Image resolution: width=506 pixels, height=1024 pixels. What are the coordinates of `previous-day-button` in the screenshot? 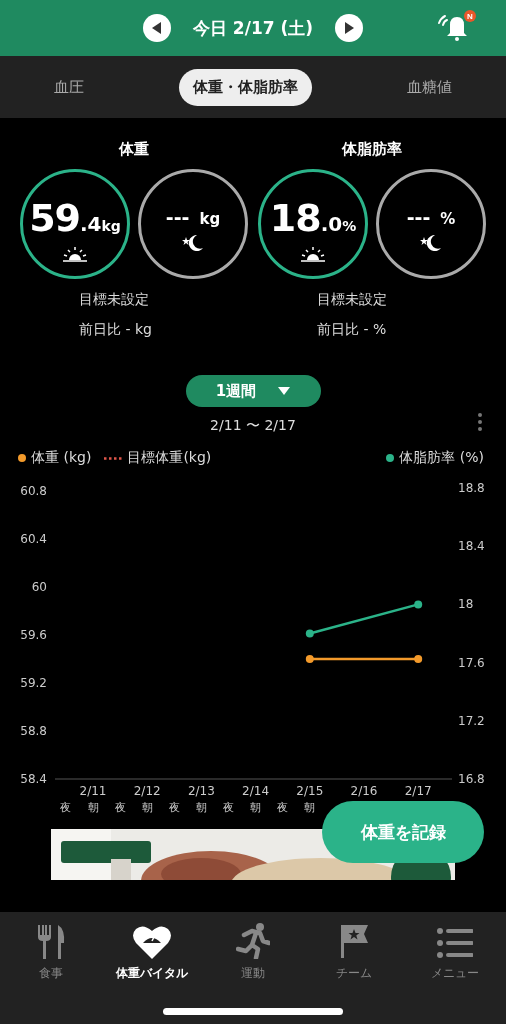 It's located at (156, 28).